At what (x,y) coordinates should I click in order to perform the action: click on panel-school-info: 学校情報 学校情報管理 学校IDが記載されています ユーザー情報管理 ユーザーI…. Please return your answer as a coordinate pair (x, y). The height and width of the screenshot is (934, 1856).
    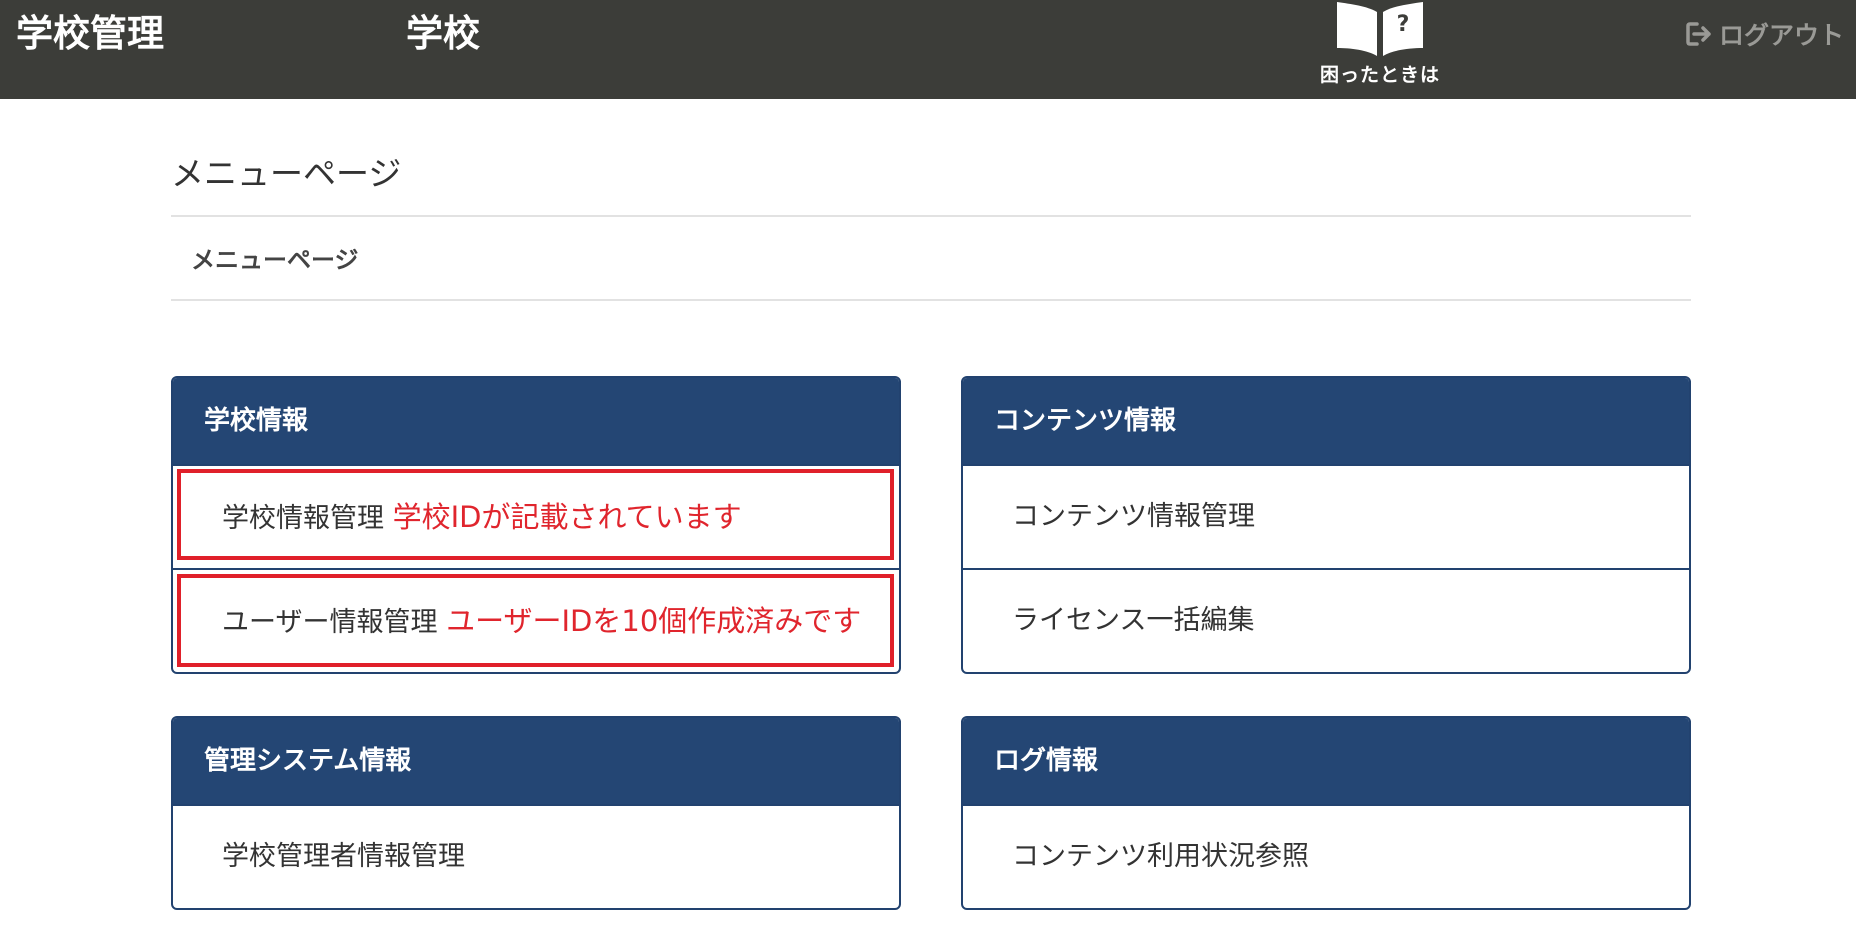
    Looking at the image, I should click on (536, 525).